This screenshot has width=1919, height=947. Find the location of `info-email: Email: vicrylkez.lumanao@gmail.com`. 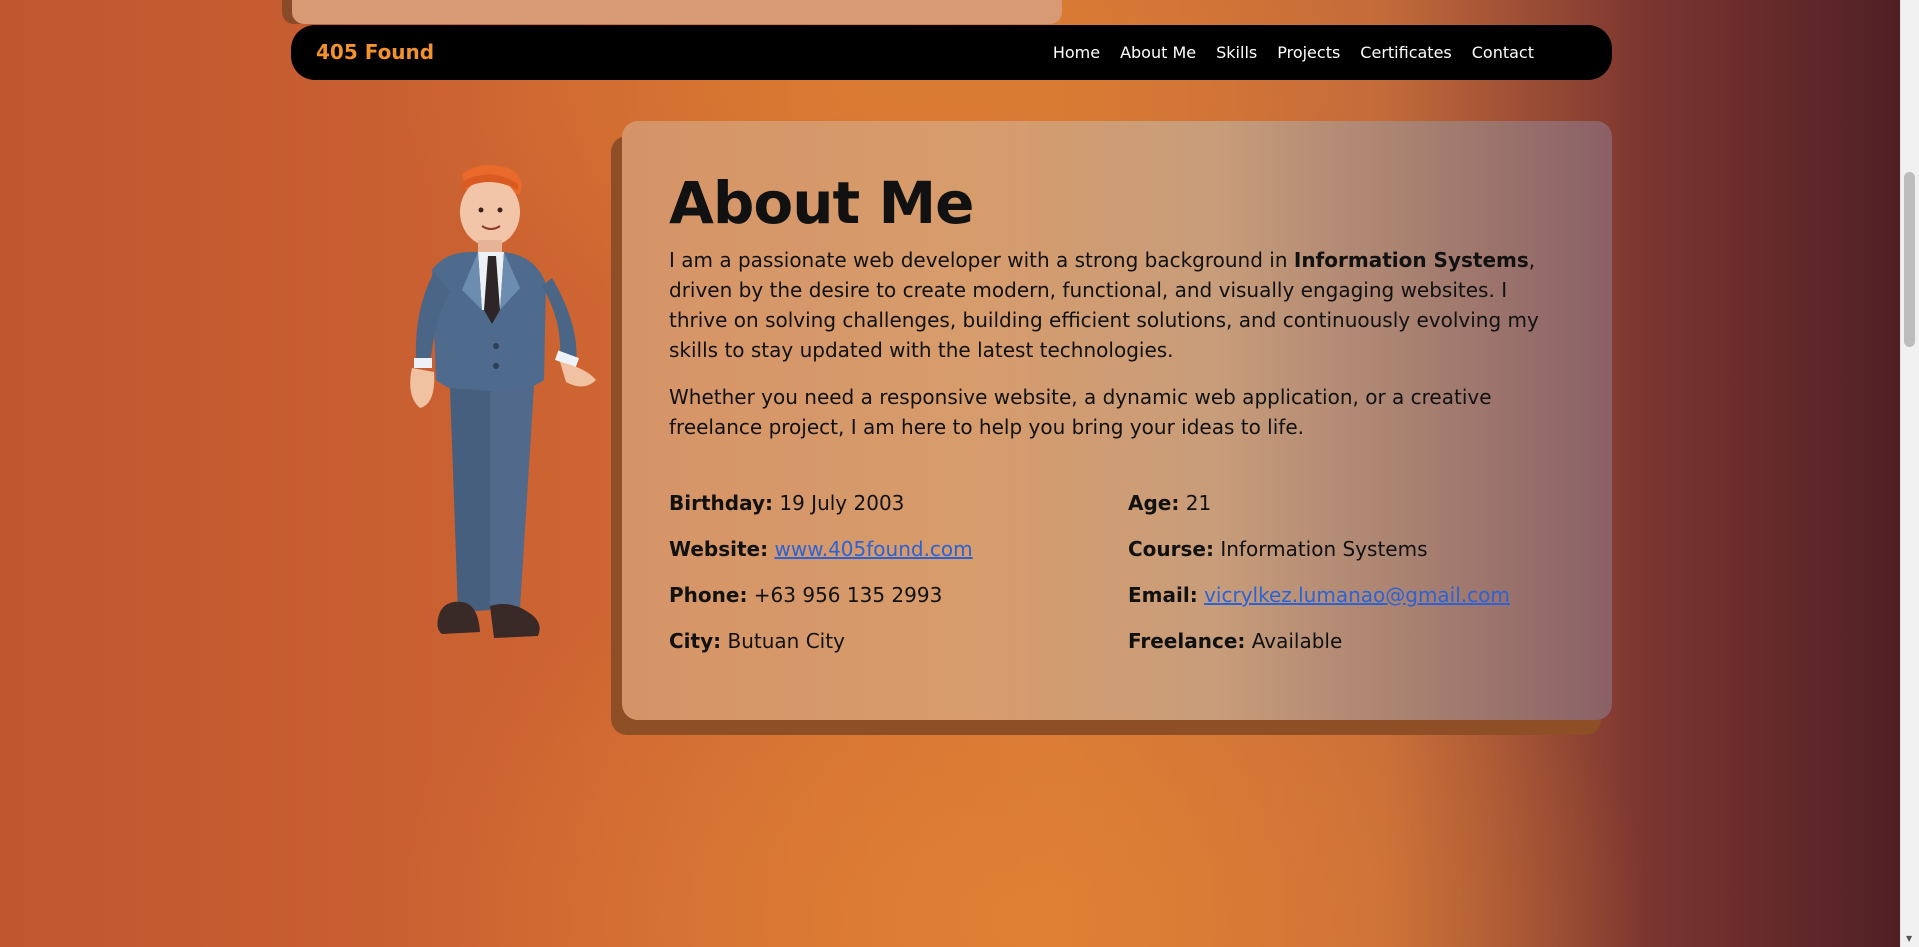

info-email: Email: vicrylkez.lumanao@gmail.com is located at coordinates (1319, 595).